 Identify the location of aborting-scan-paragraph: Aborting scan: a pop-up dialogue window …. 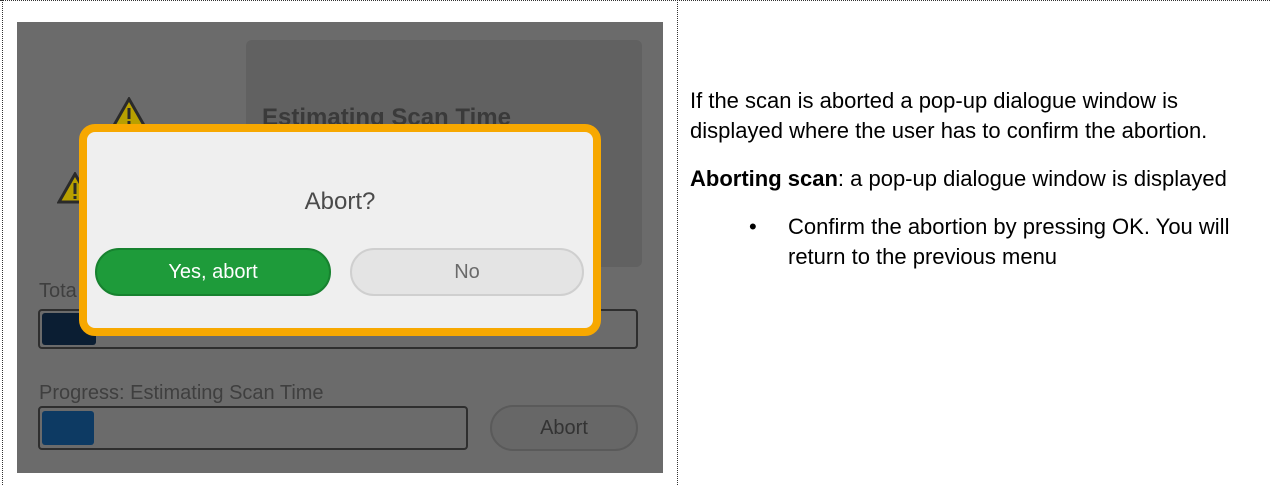
(975, 179).